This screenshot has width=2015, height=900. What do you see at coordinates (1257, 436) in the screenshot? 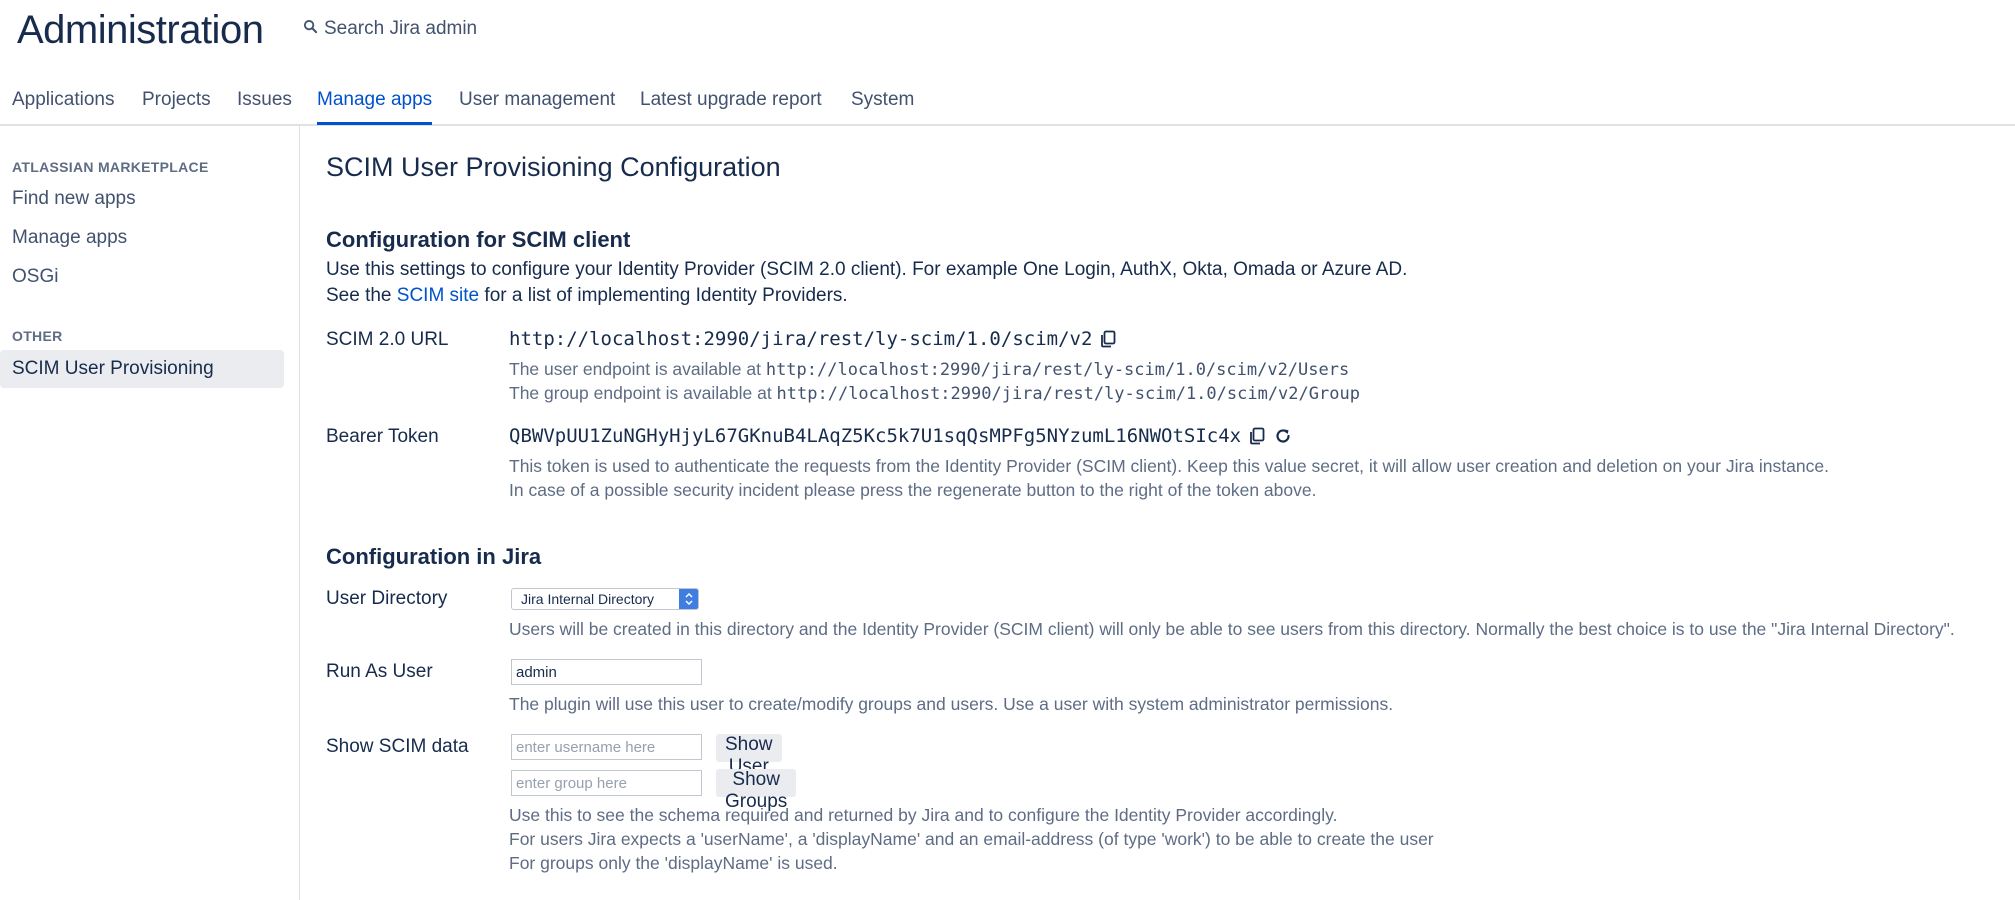
I see `copy-token-icon` at bounding box center [1257, 436].